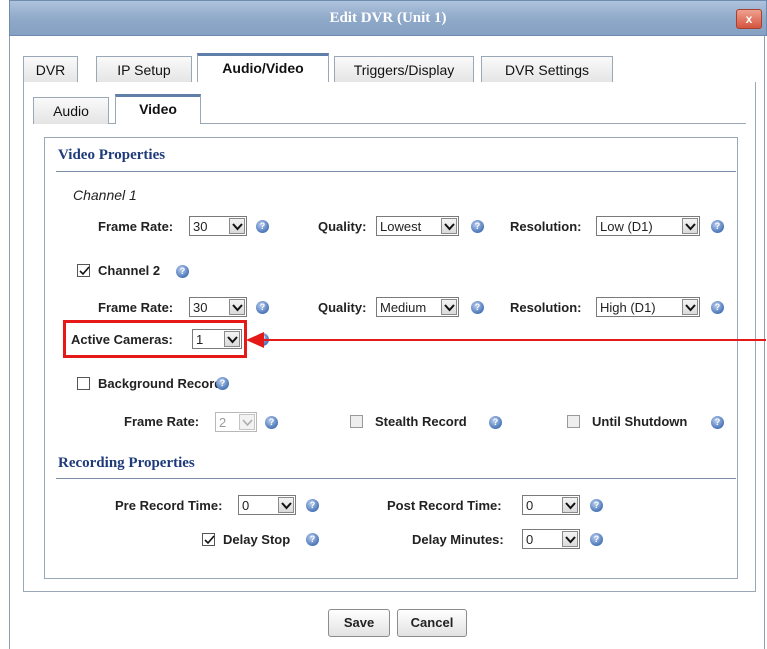 The width and height of the screenshot is (767, 649). What do you see at coordinates (263, 68) in the screenshot?
I see `tab-audio-video: Audio/Video` at bounding box center [263, 68].